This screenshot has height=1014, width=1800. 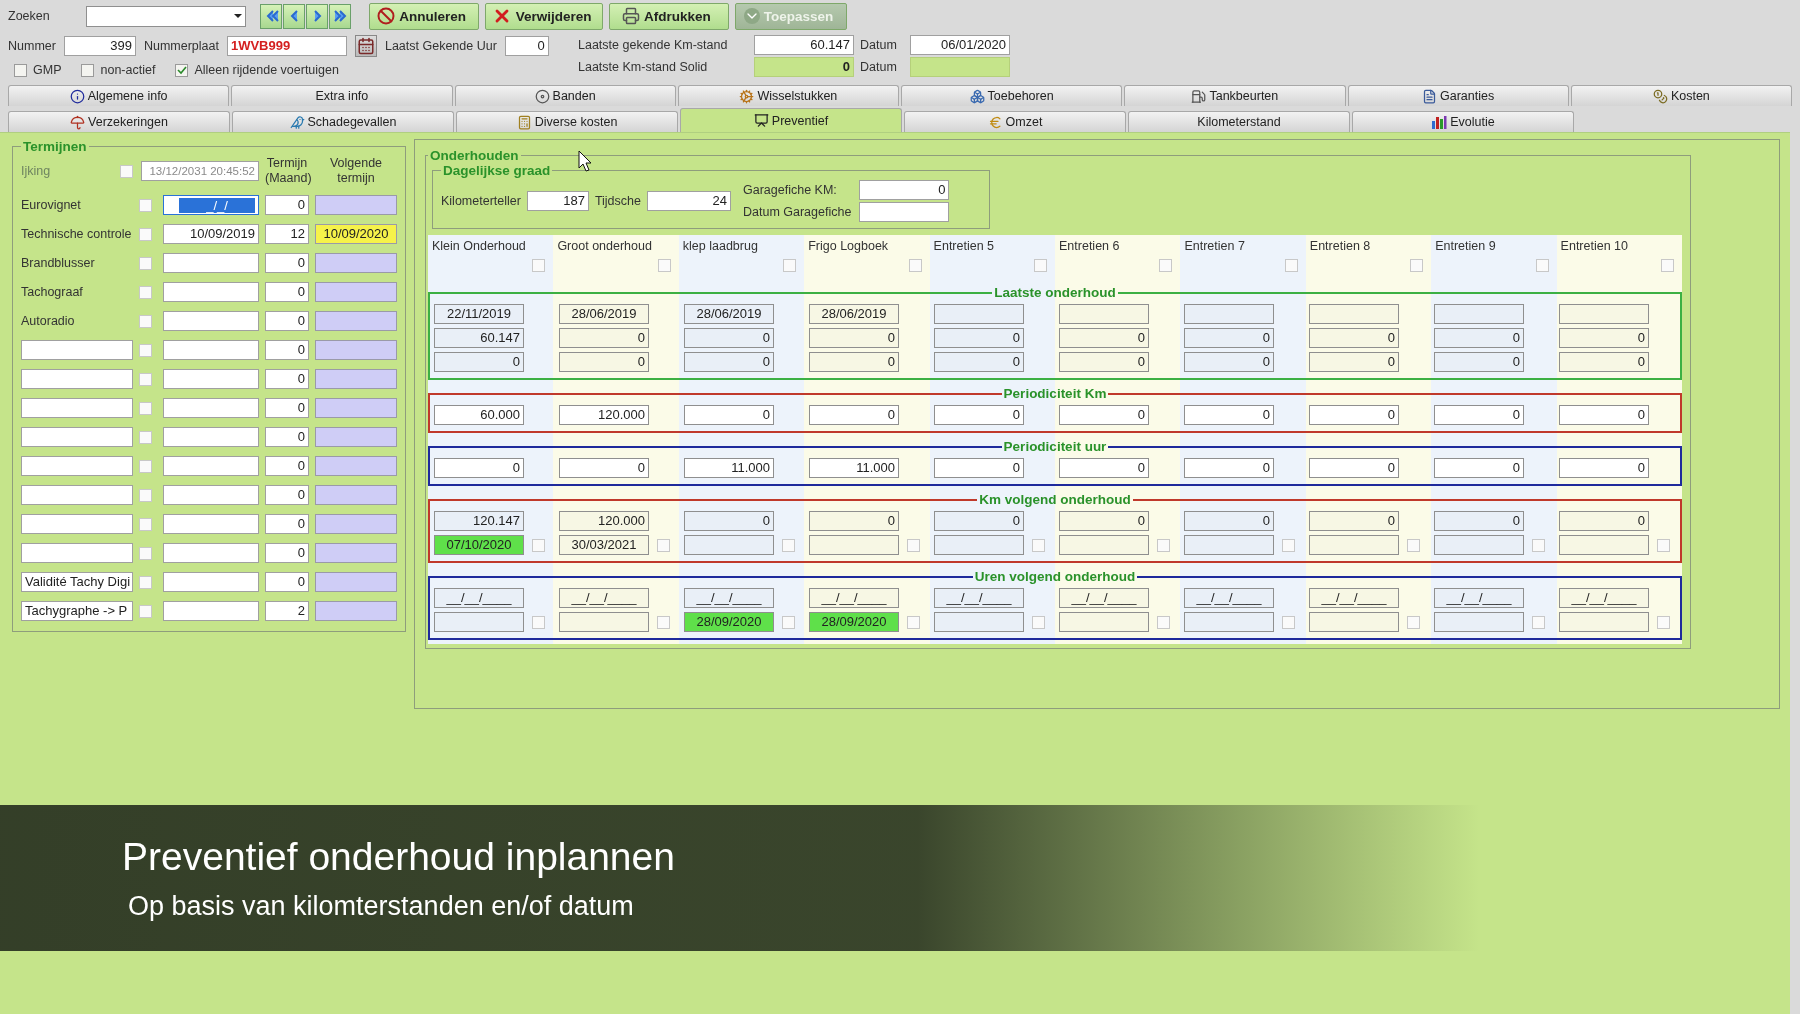 What do you see at coordinates (211, 234) in the screenshot?
I see `date-field: 10/09/2019` at bounding box center [211, 234].